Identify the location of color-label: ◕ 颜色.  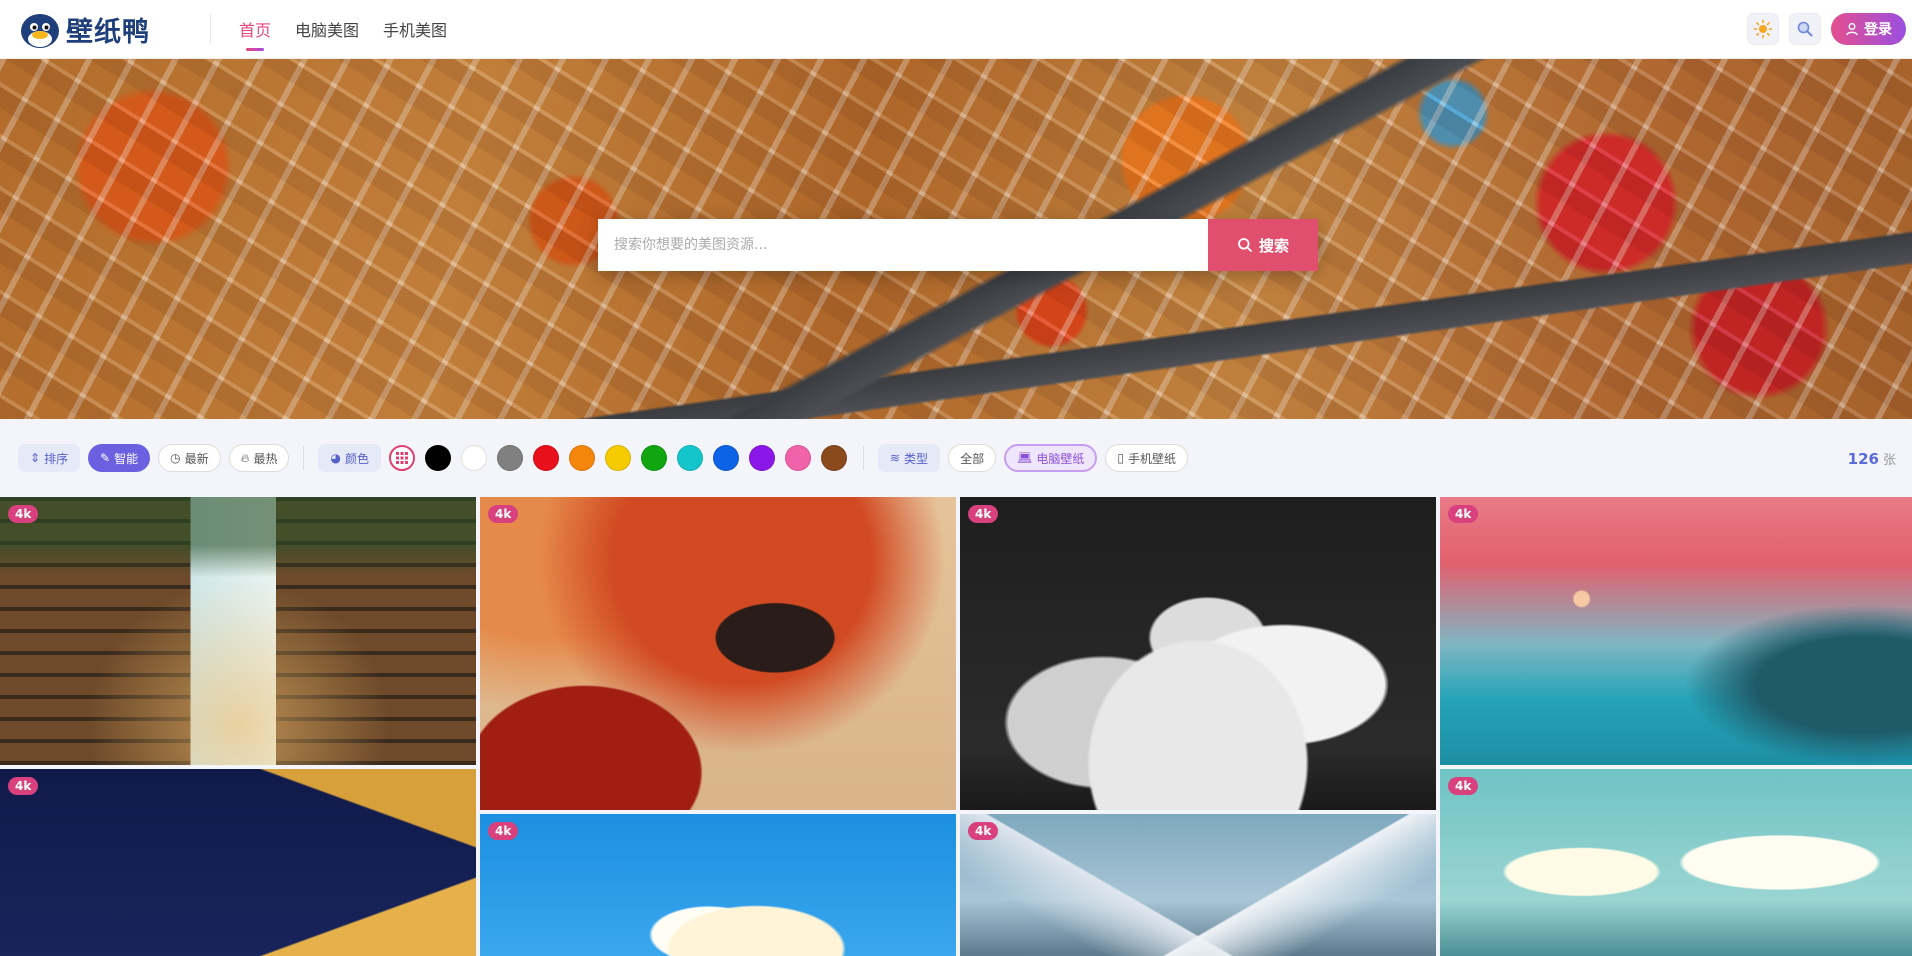
(349, 458).